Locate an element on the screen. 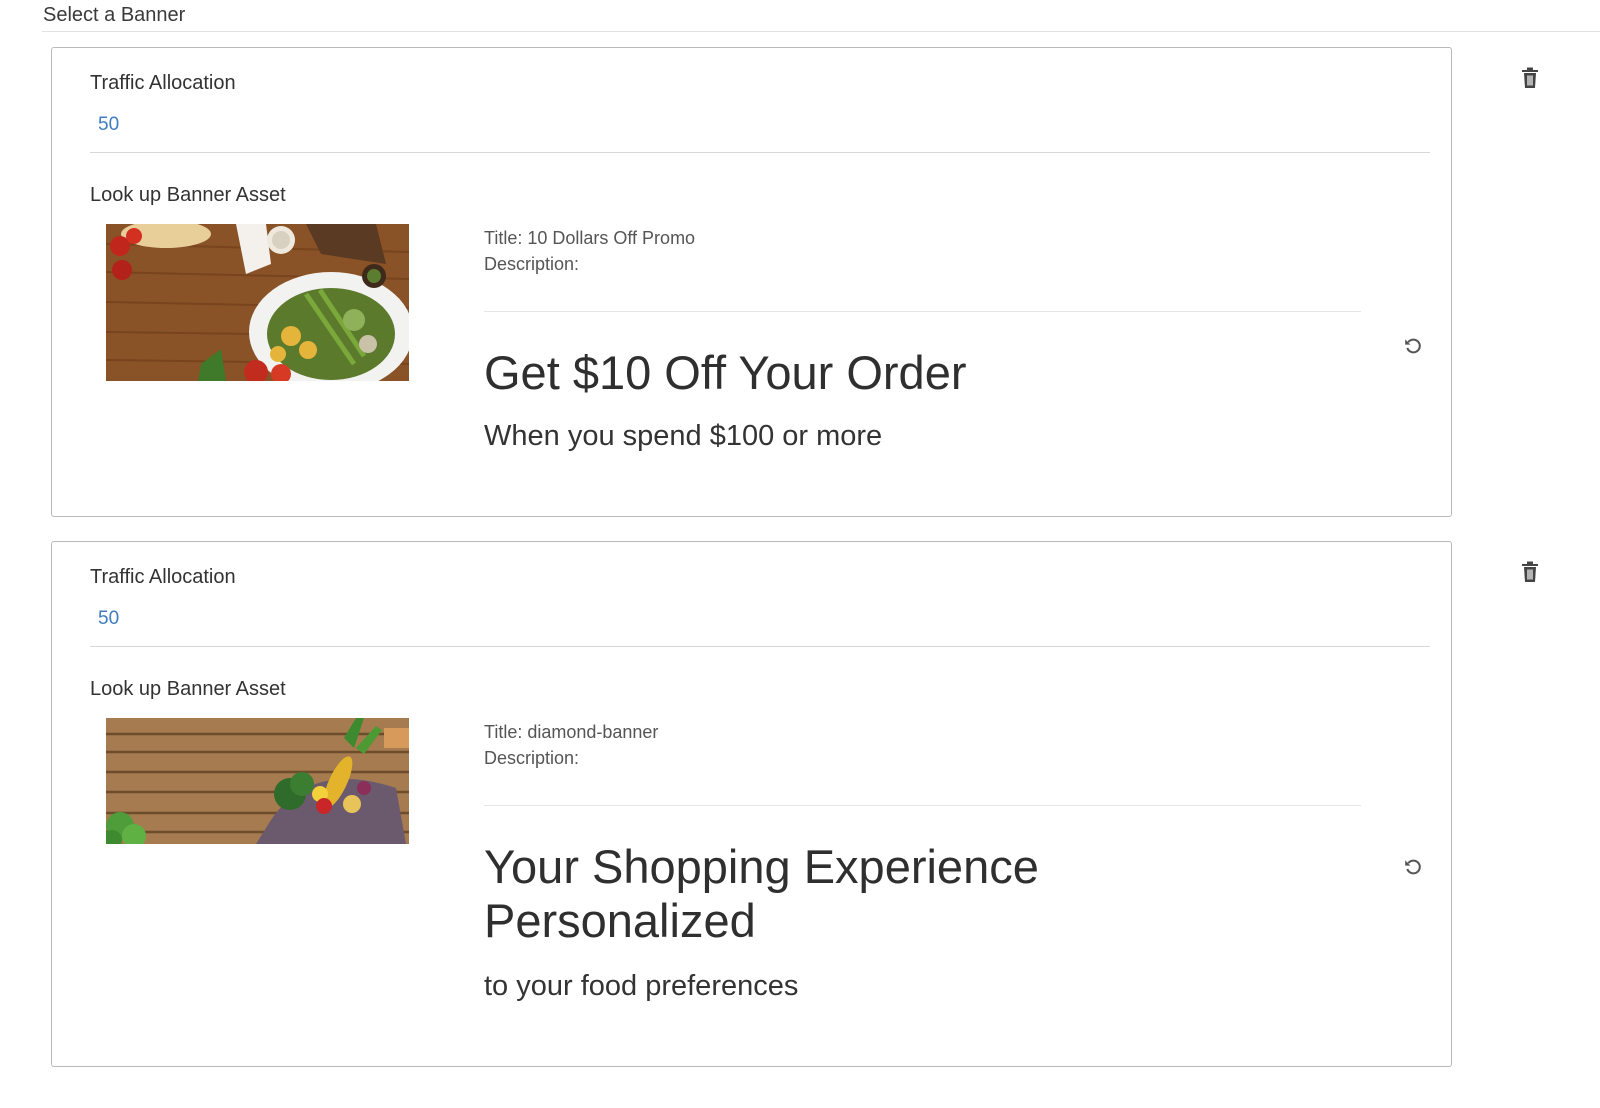 Image resolution: width=1600 pixels, height=1108 pixels. banner-subheadline: When you spend $100 or more is located at coordinates (683, 436).